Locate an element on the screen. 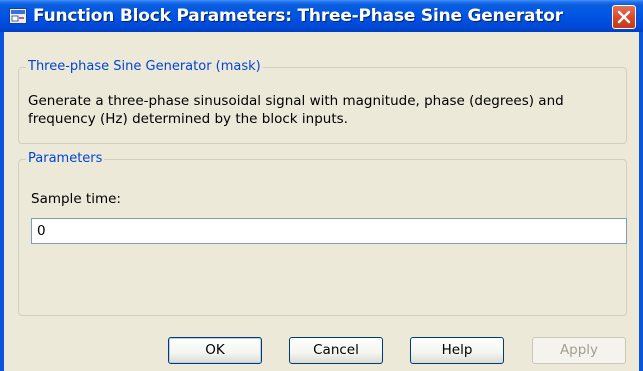 The height and width of the screenshot is (371, 643). parameters-group-title: Parameters is located at coordinates (65, 158).